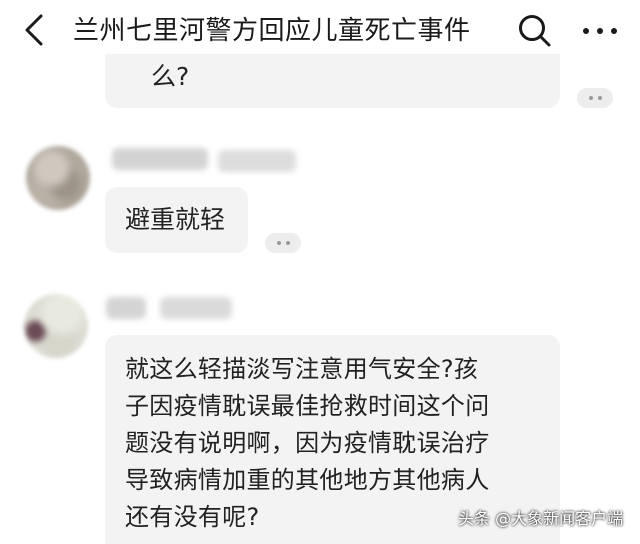 The image size is (640, 544). Describe the element at coordinates (272, 31) in the screenshot. I see `page-title: 兰州七里河警方回应儿童死亡事件` at that location.